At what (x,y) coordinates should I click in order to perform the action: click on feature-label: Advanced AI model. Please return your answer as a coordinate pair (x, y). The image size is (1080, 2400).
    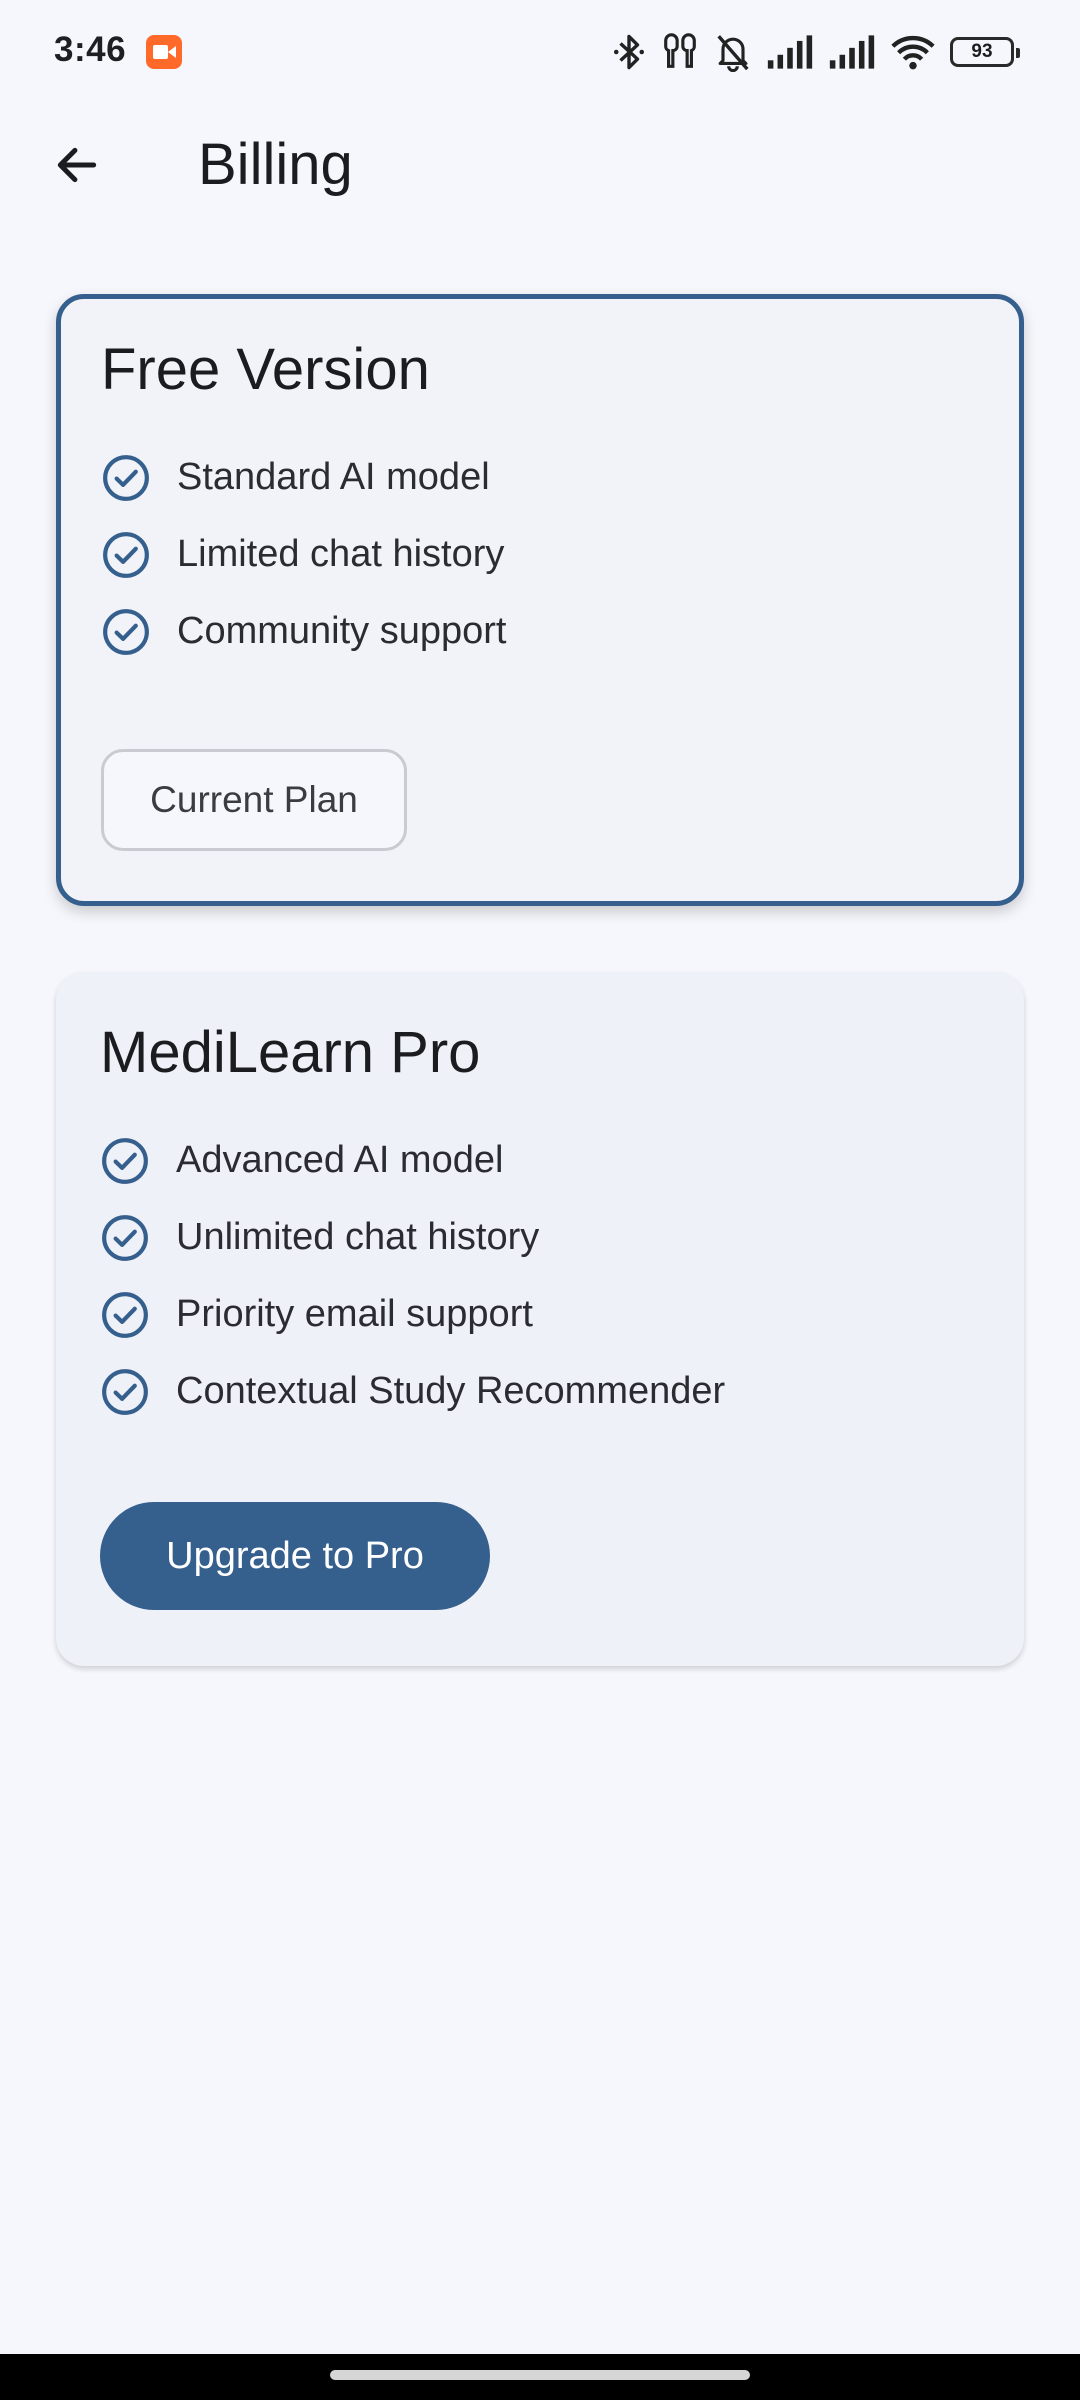
    Looking at the image, I should click on (340, 1160).